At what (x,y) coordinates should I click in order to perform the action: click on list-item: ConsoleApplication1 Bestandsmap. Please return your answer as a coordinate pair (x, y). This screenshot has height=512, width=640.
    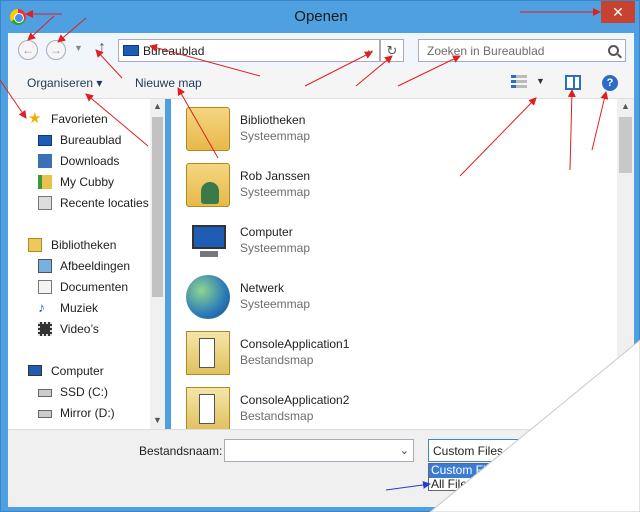
    Looking at the image, I should click on (386, 355).